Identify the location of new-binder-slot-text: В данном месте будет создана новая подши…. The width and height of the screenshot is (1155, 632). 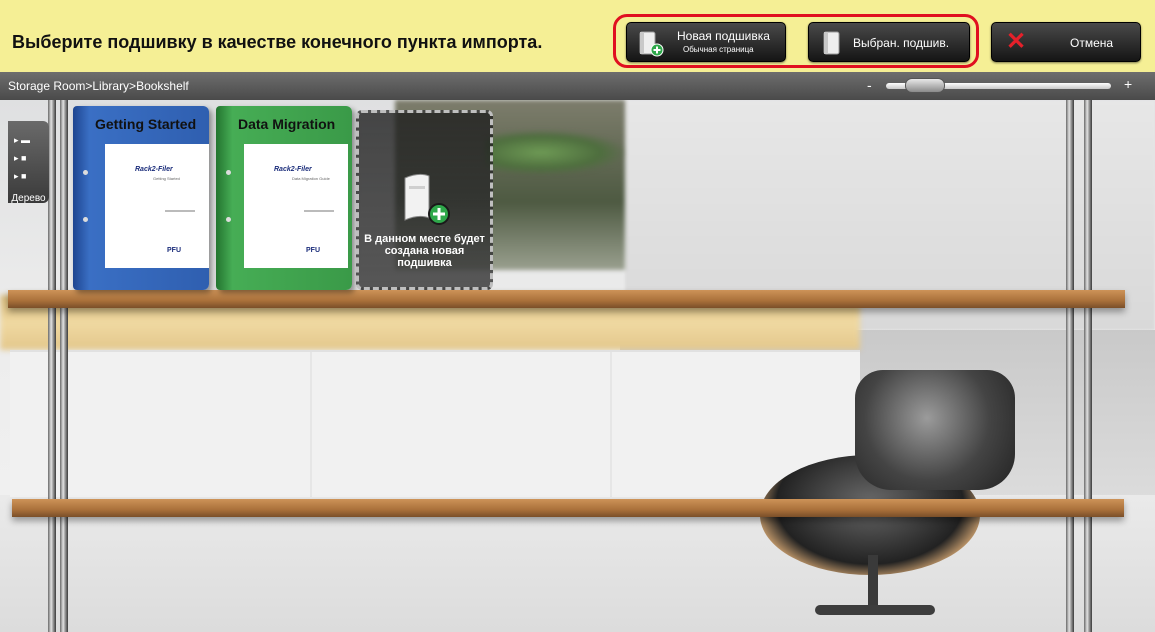
(424, 251).